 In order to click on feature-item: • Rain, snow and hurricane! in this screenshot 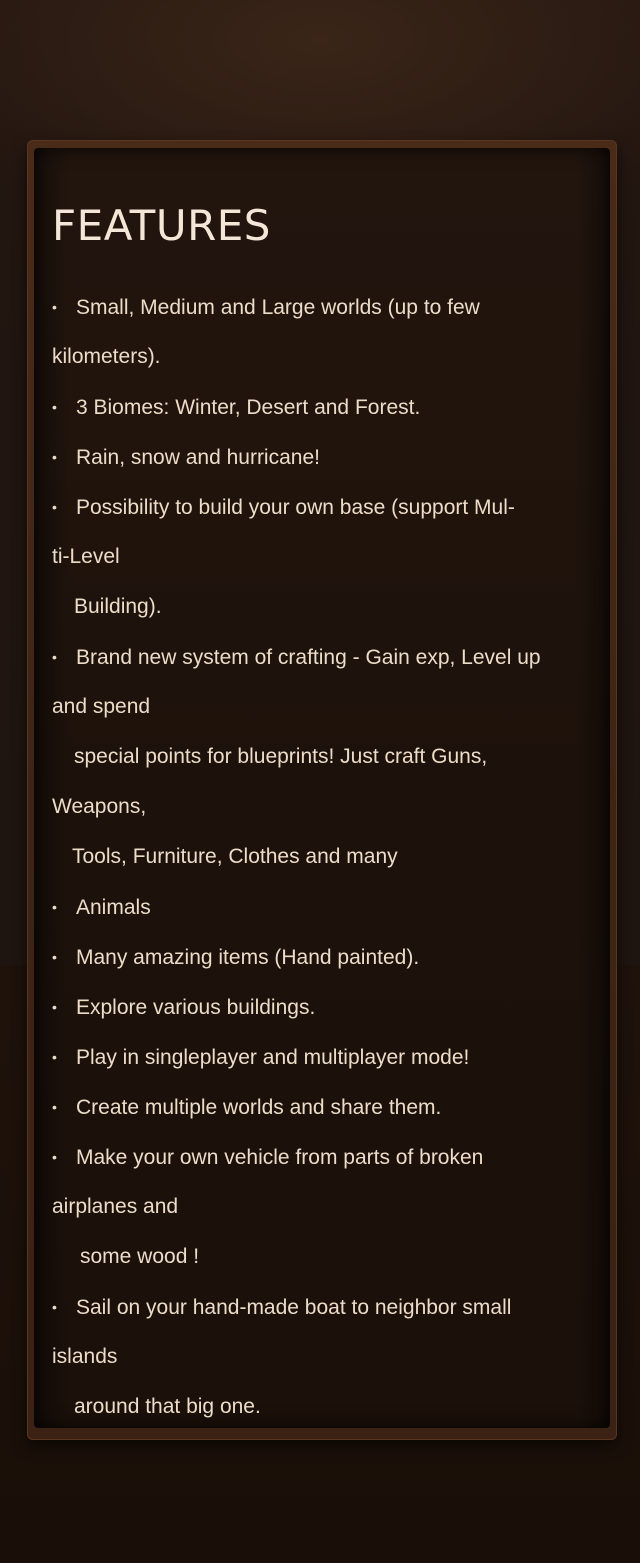, I will do `click(332, 457)`.